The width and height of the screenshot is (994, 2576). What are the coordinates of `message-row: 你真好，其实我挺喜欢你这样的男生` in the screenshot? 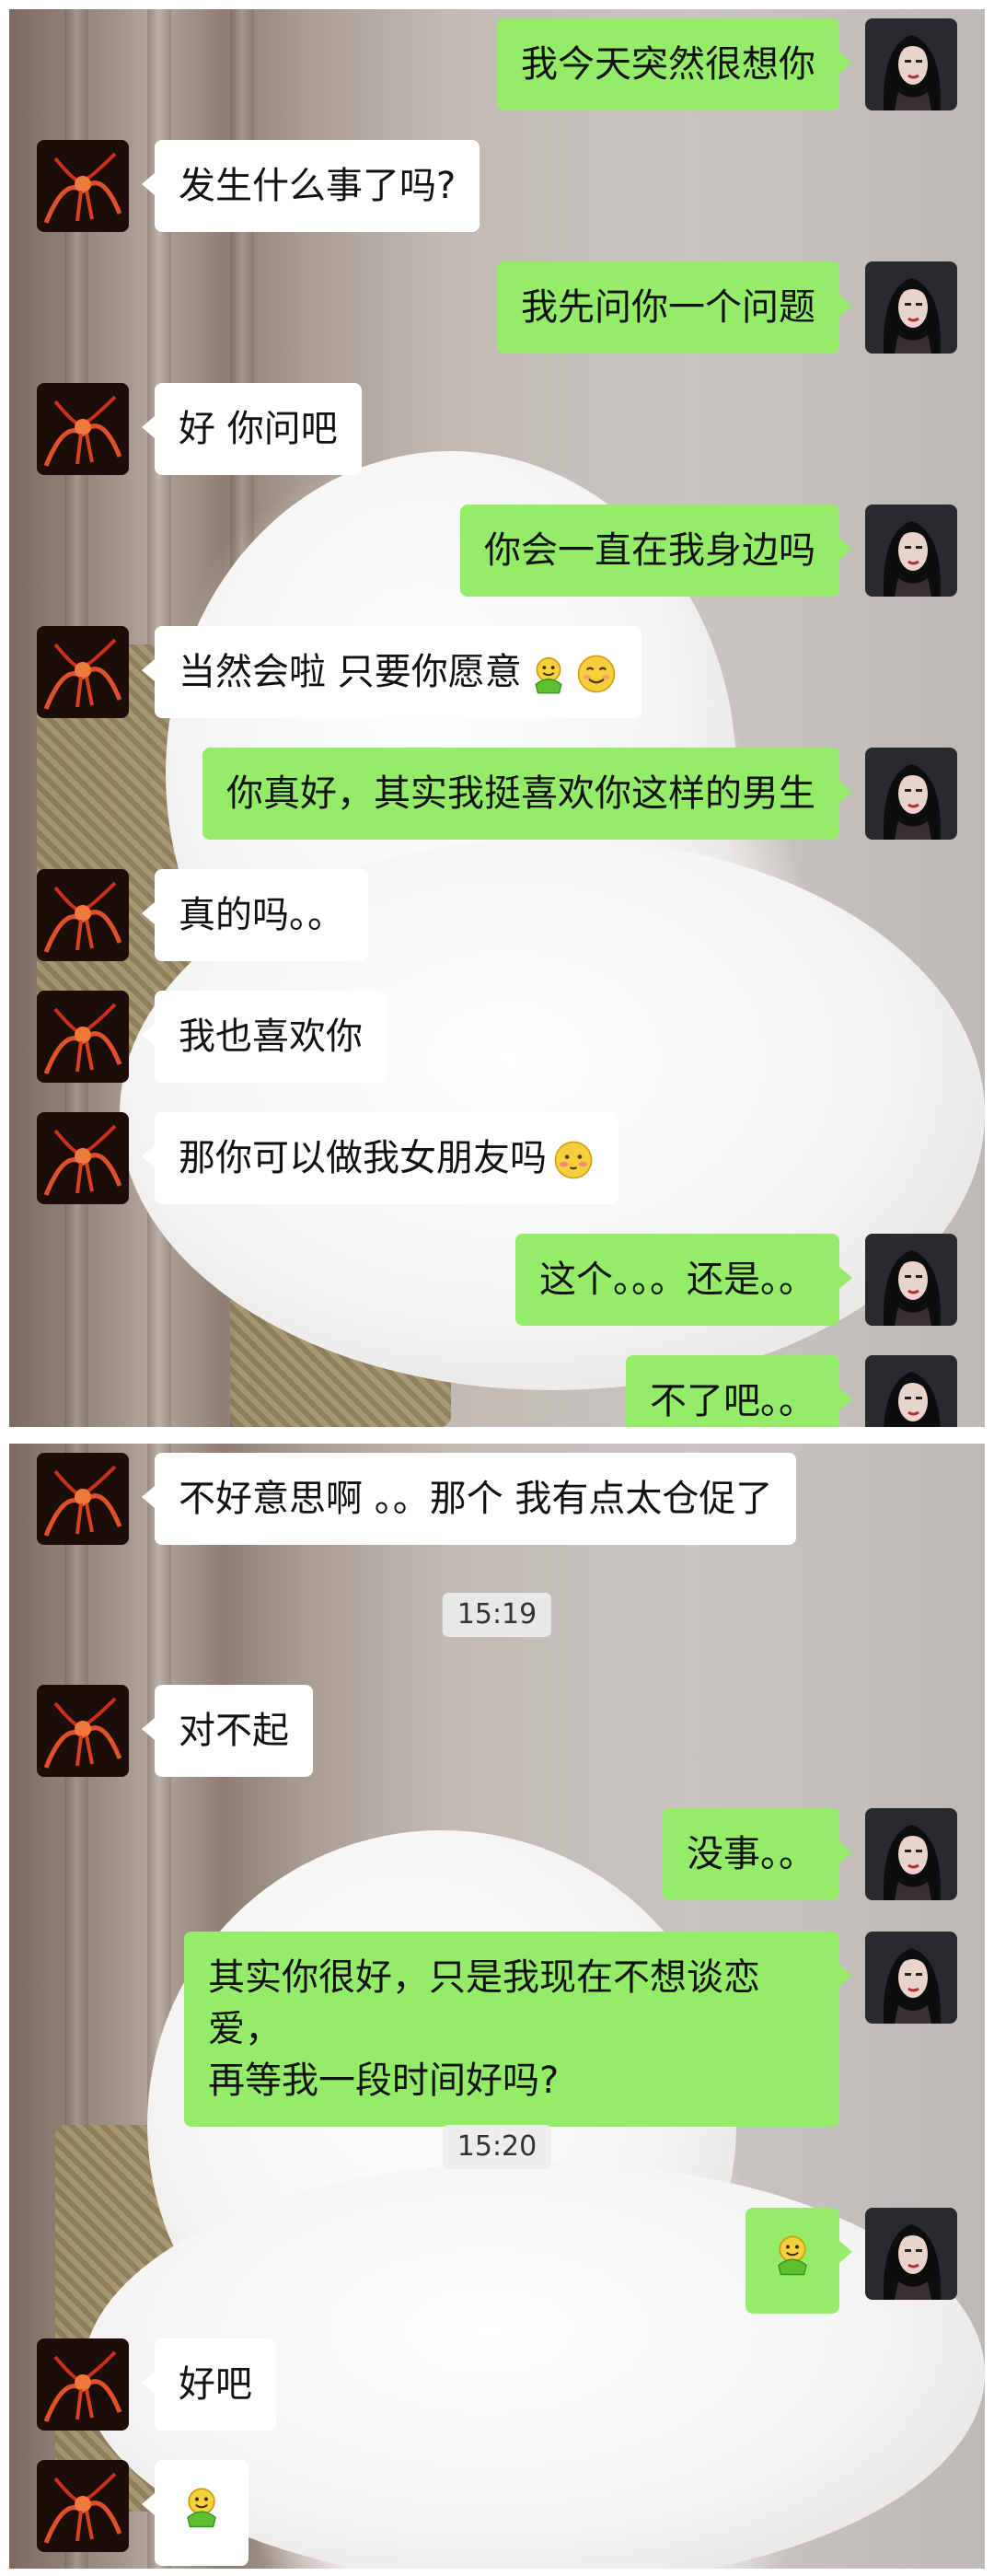 It's located at (497, 794).